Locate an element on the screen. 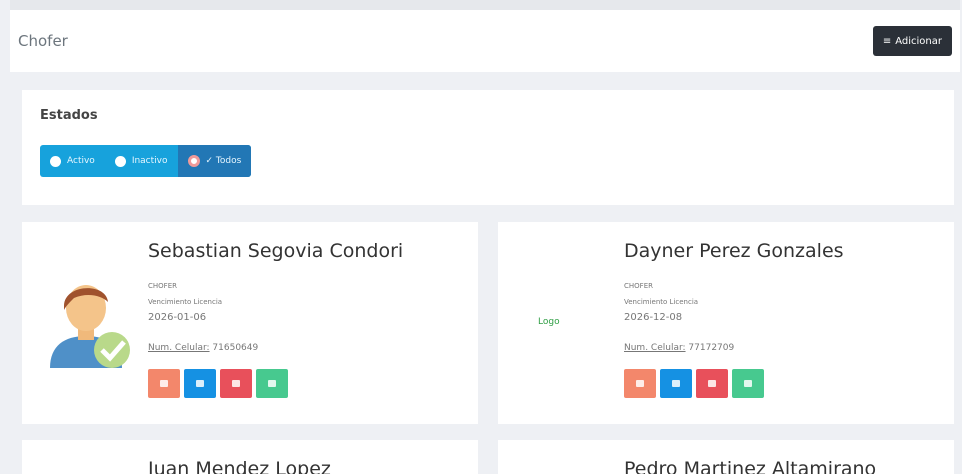 Image resolution: width=962 pixels, height=474 pixels. driver-info: Pedro Martinez Altamirano is located at coordinates (750, 466).